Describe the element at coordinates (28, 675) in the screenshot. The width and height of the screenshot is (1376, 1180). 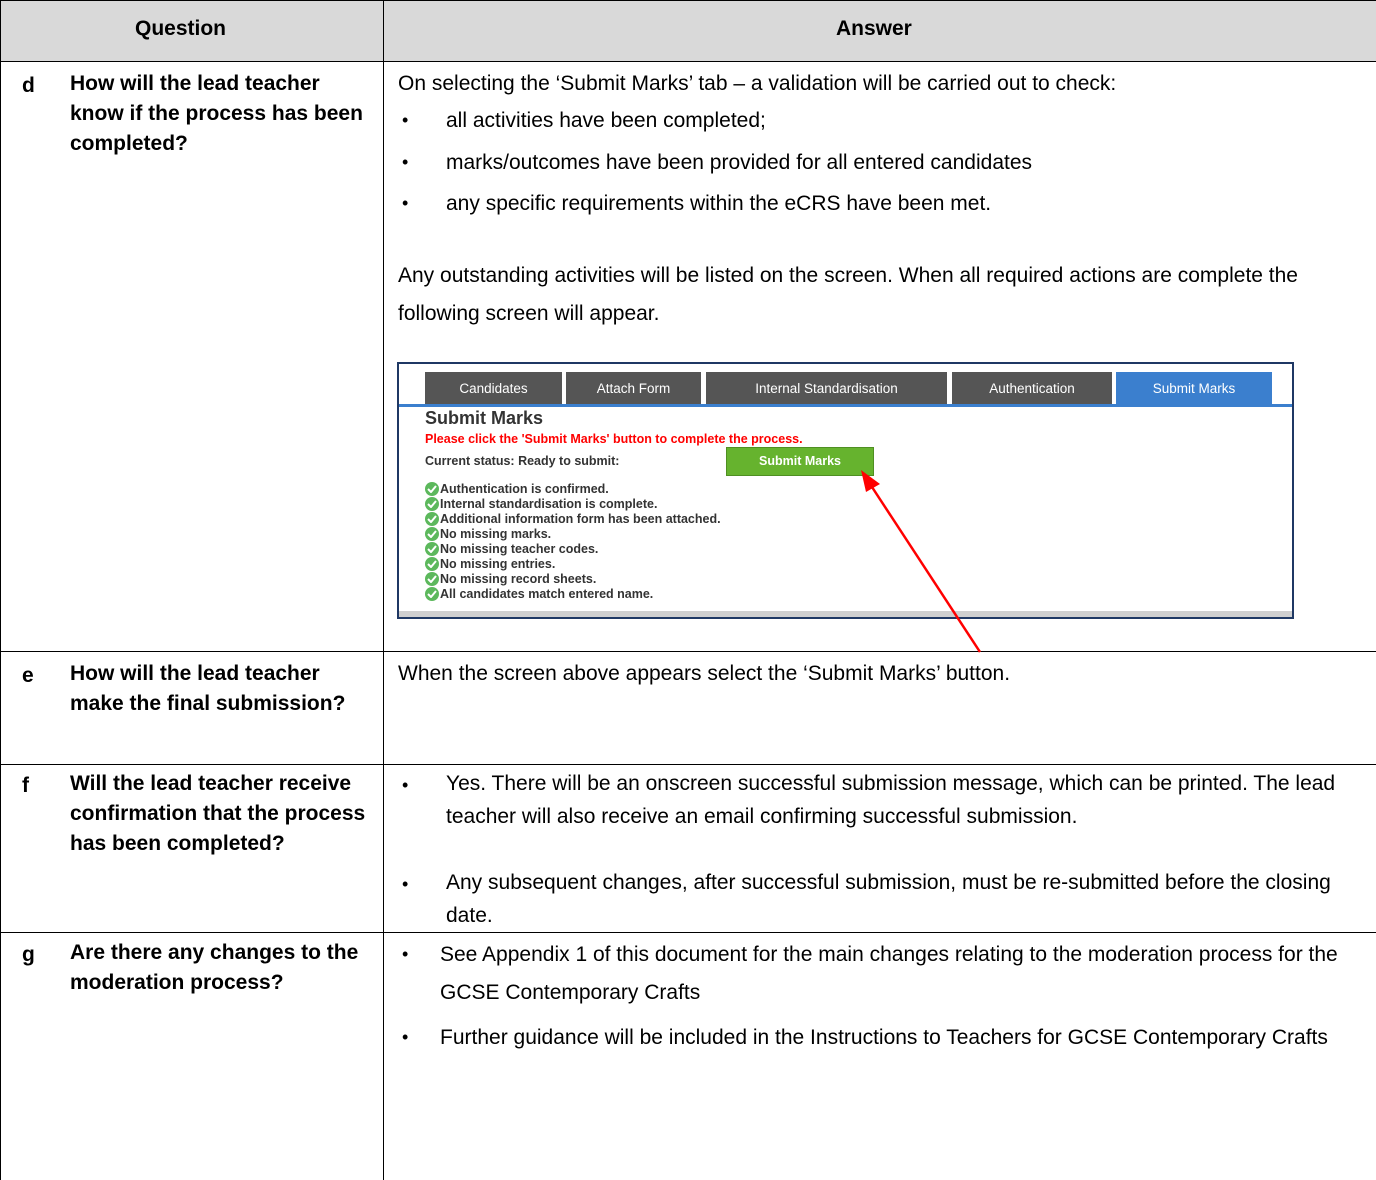
I see `row-letter: e` at that location.